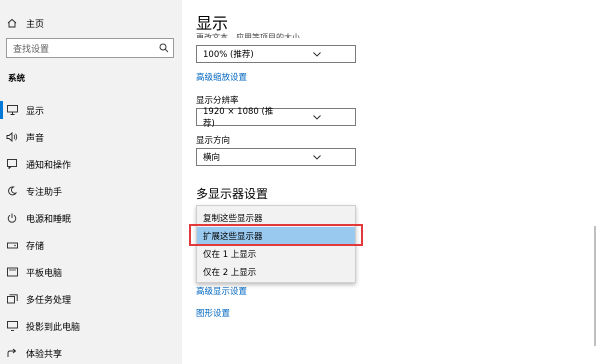 This screenshot has height=364, width=600. What do you see at coordinates (276, 54) in the screenshot?
I see `scale-dropdown: 100% (推荐)` at bounding box center [276, 54].